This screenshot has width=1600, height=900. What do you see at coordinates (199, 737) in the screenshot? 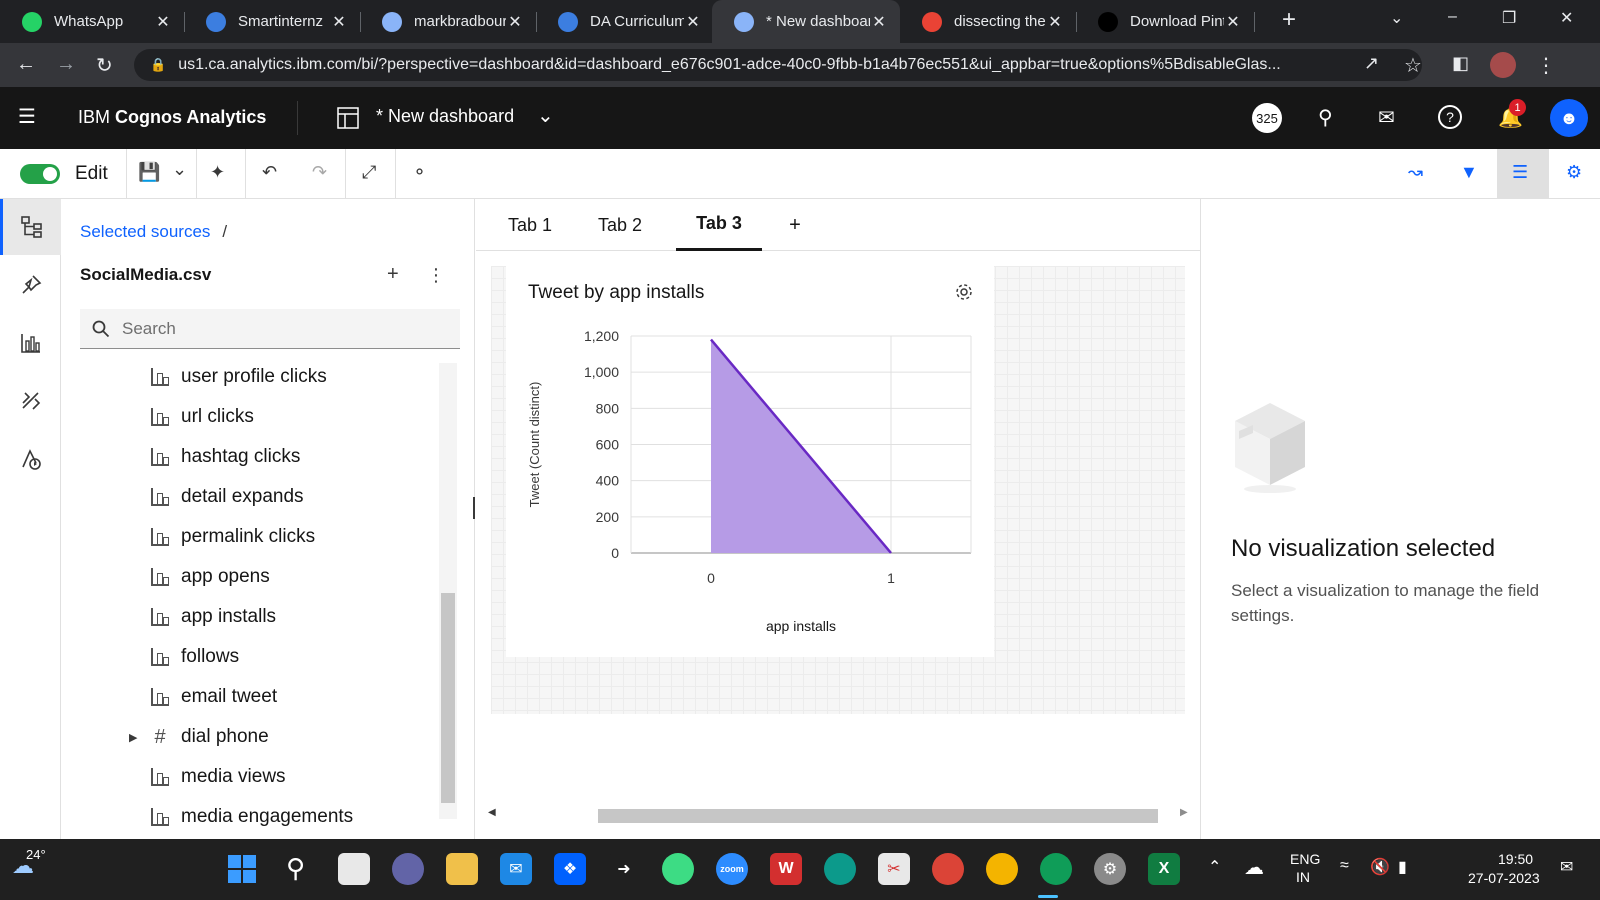
I see `list-item: ▶ # dial phone` at bounding box center [199, 737].